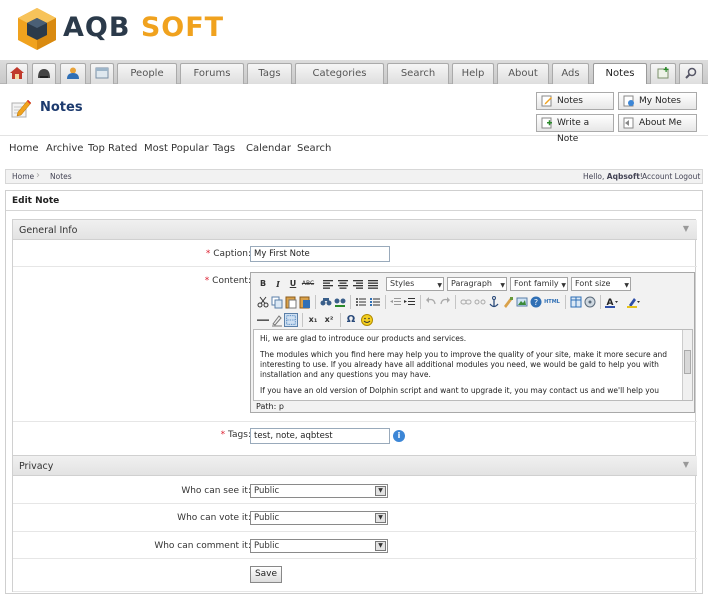 This screenshot has height=600, width=708. I want to click on editor-scrollbar, so click(687, 365).